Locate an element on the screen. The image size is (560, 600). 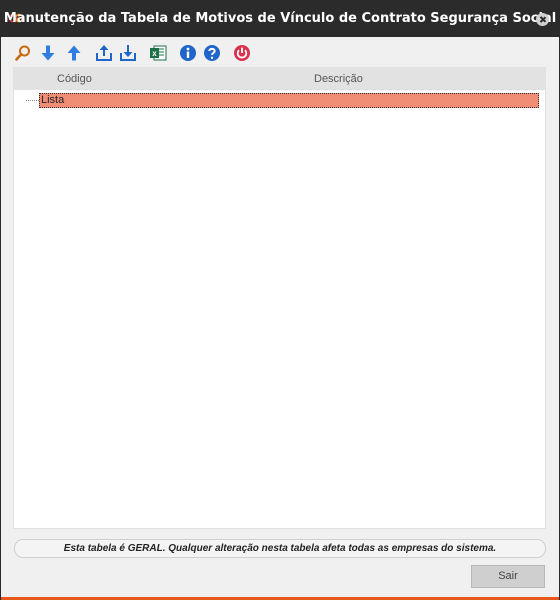
import-icon is located at coordinates (128, 53).